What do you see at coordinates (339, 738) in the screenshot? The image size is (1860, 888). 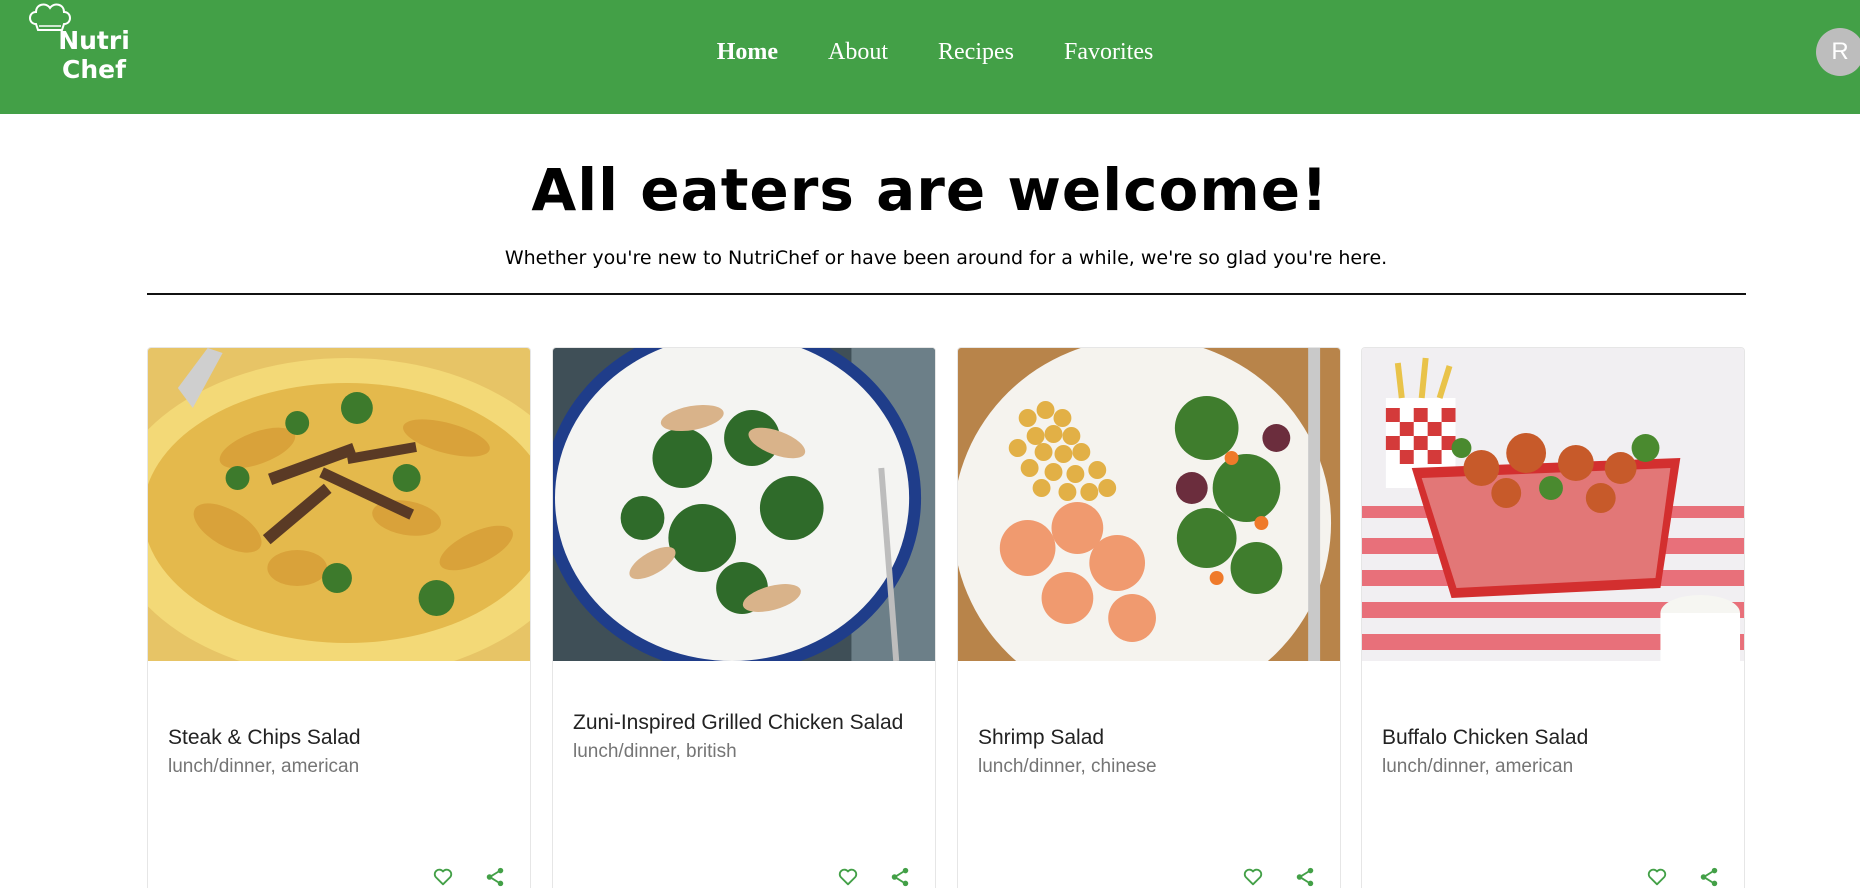 I see `recipe-title: Steak & Chips Salad` at bounding box center [339, 738].